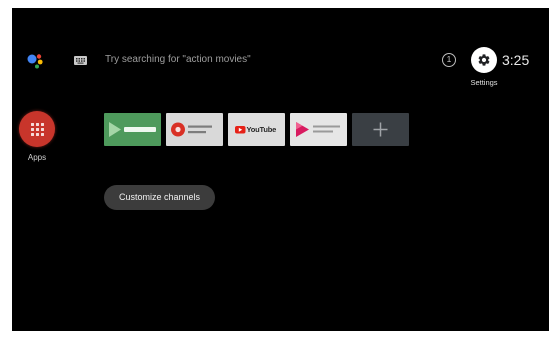 The image size is (560, 338). Describe the element at coordinates (516, 60) in the screenshot. I see `clock: 3:25` at that location.